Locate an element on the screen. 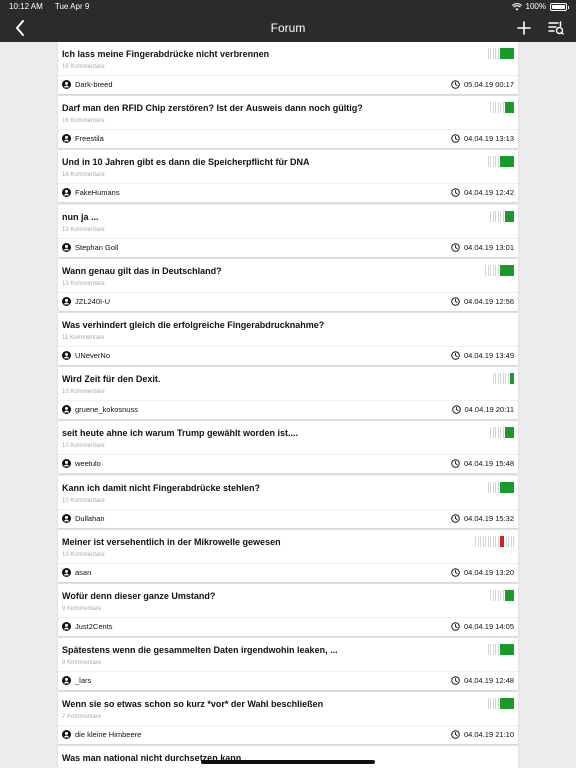  post-author: die kleine Himbeere is located at coordinates (102, 735).